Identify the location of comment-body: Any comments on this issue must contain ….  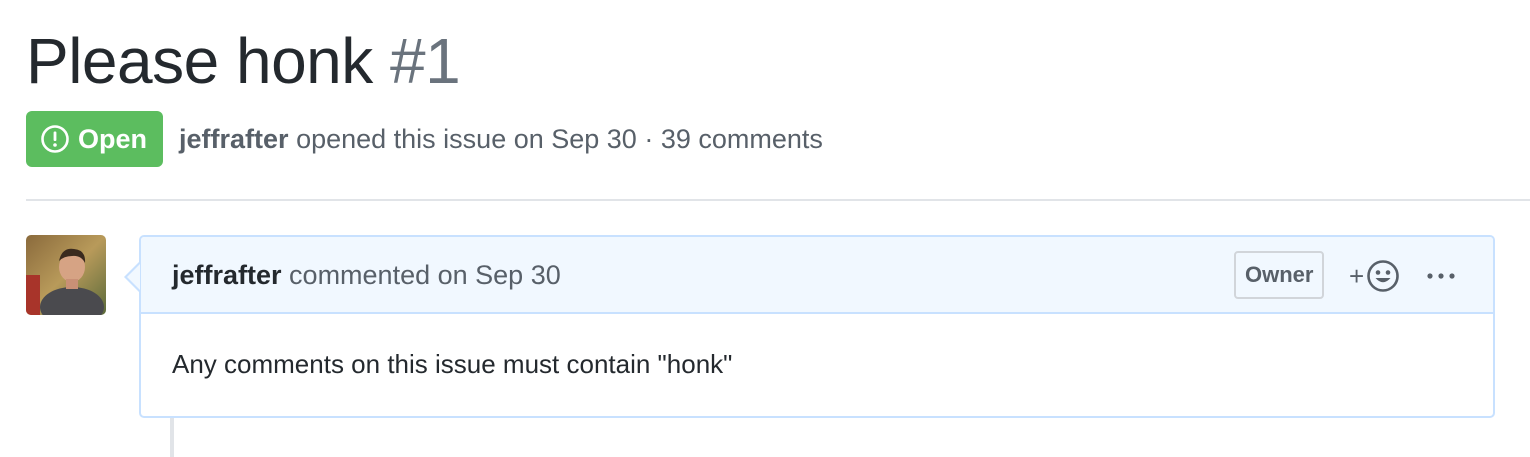
(452, 364).